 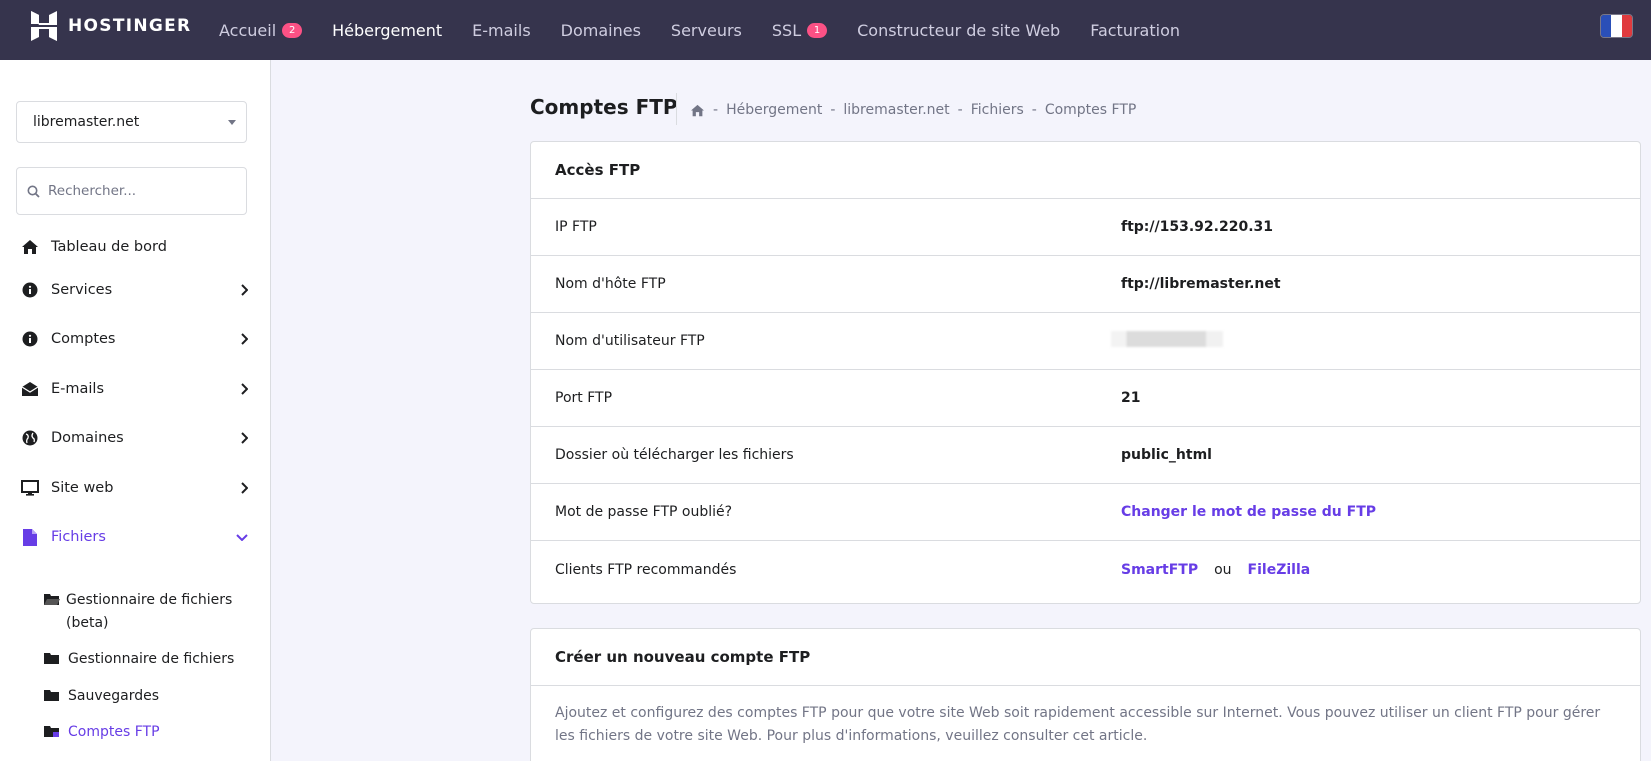 I want to click on sidebar-item-tableau-de-bord: Tableau de bord, so click(x=136, y=247).